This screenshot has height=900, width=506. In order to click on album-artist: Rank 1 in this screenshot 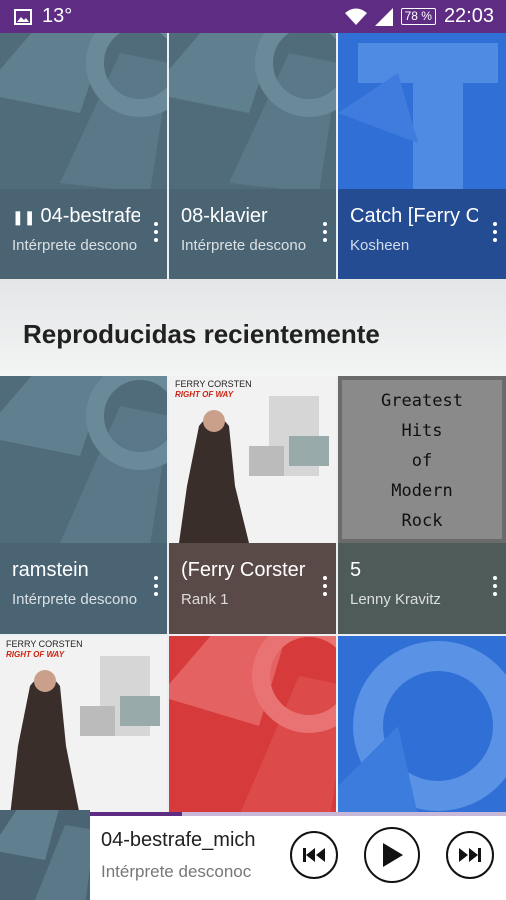, I will do `click(205, 599)`.